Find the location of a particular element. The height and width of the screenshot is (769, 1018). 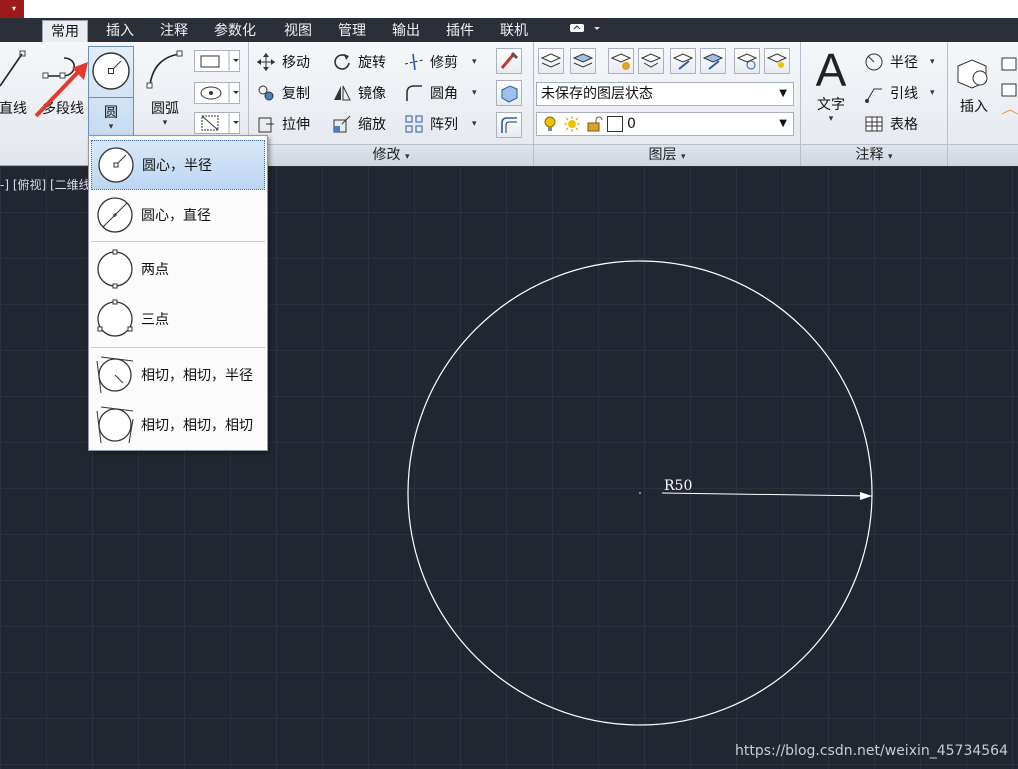

offset-icon is located at coordinates (509, 125).